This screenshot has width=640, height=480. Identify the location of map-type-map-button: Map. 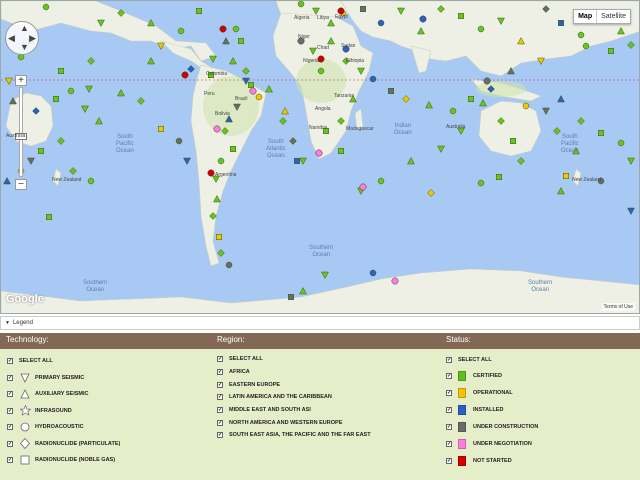
(586, 16).